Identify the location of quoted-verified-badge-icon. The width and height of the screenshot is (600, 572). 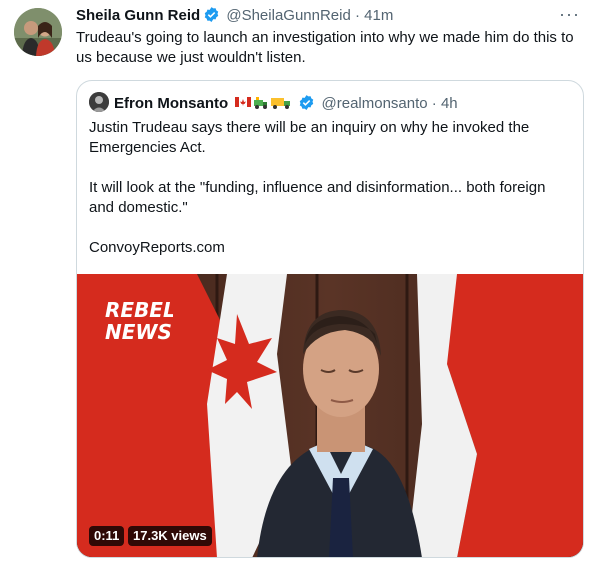
(306, 105).